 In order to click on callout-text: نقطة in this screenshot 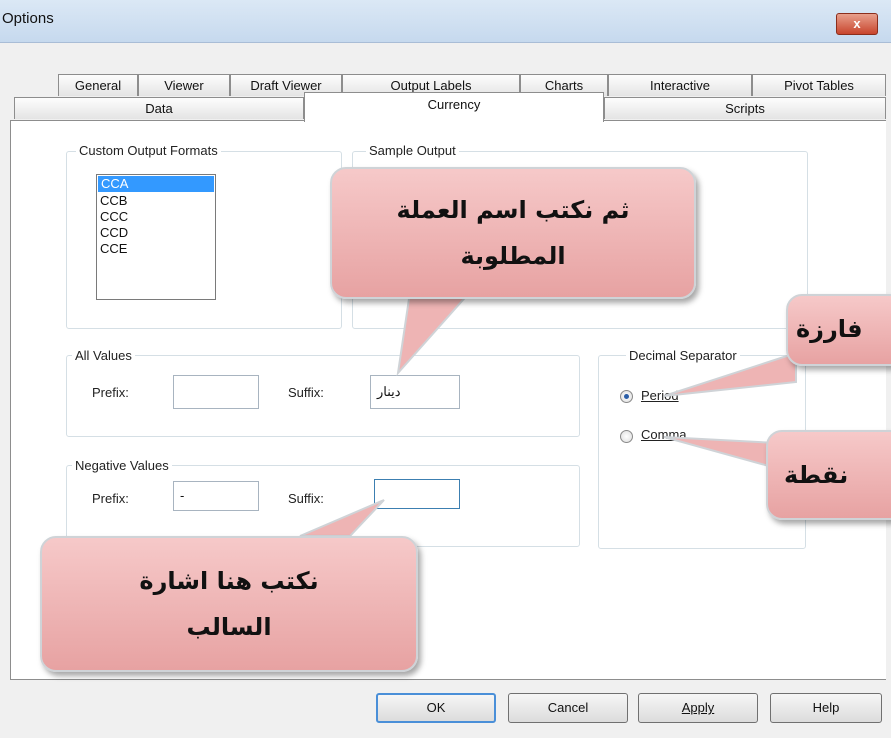, I will do `click(816, 475)`.